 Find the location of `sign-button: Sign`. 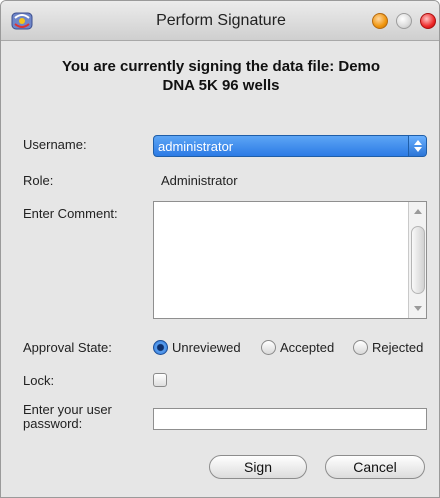

sign-button: Sign is located at coordinates (258, 467).